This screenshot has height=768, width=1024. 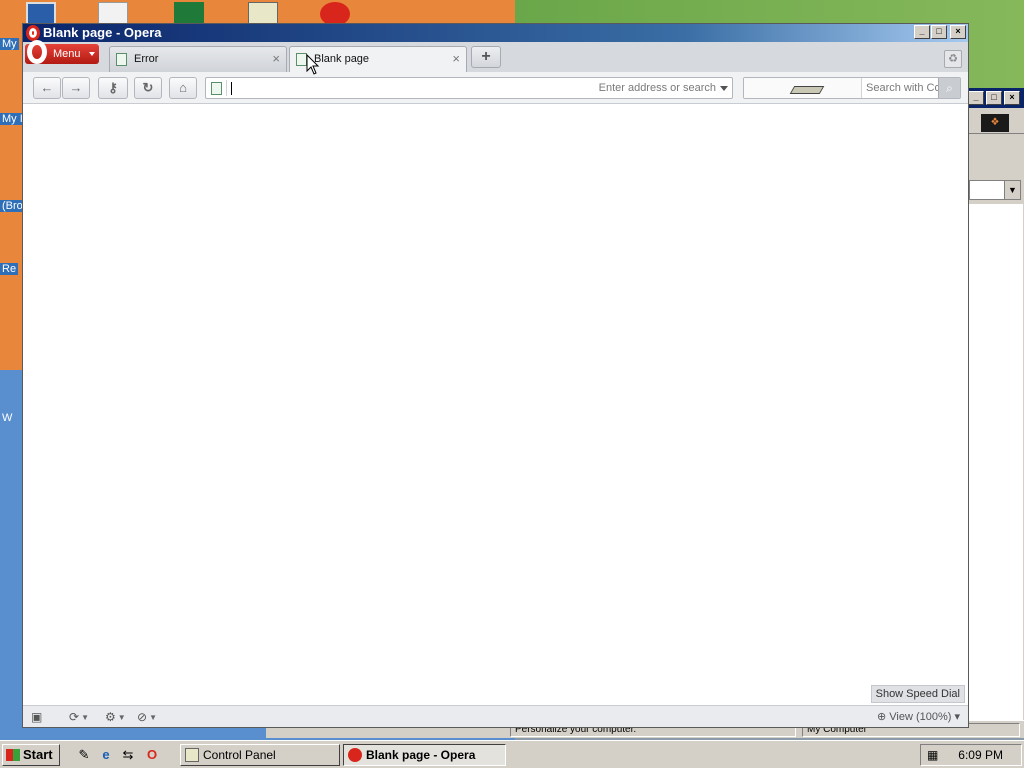 What do you see at coordinates (128, 755) in the screenshot?
I see `network-icon: ⇆` at bounding box center [128, 755].